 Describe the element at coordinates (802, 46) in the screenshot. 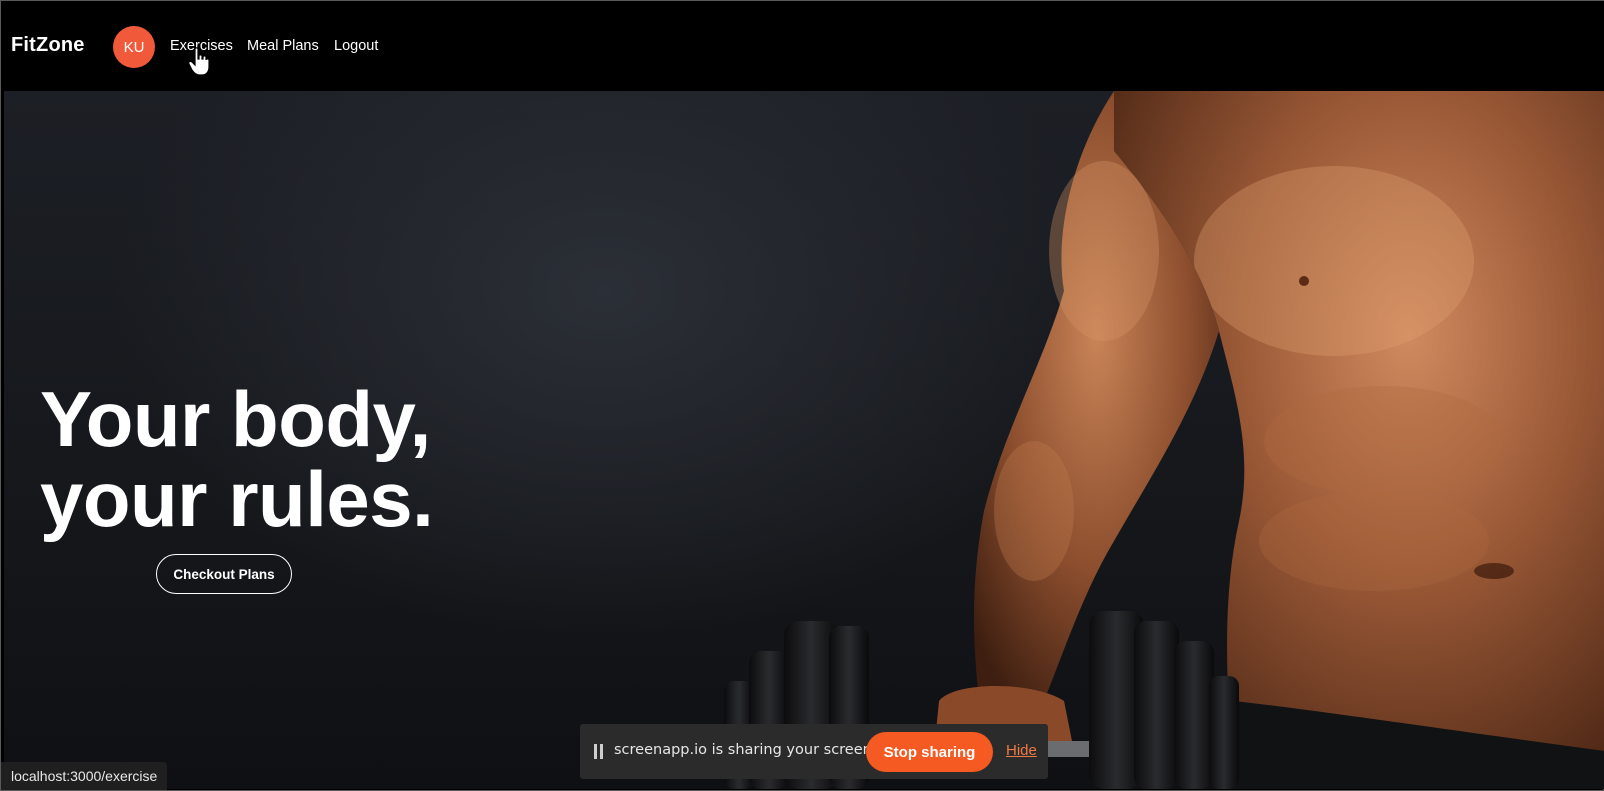

I see `top-navbar: FitZone KU Exercises Meal Plans Logout` at that location.